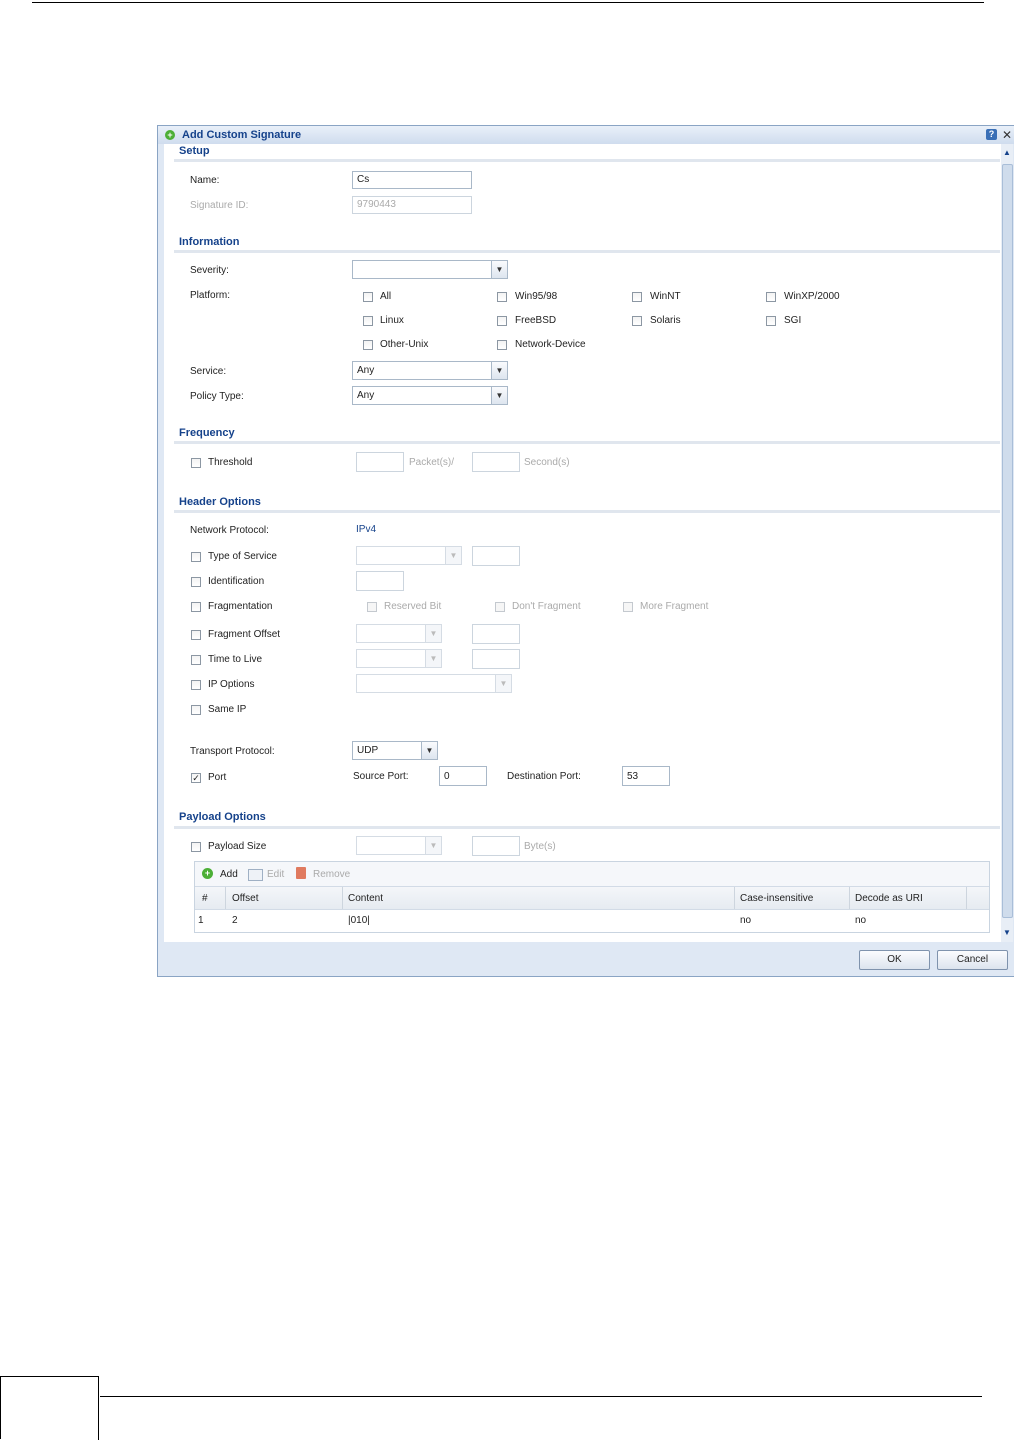 Image resolution: width=1014 pixels, height=1440 pixels. What do you see at coordinates (207, 873) in the screenshot?
I see `add-icon: +` at bounding box center [207, 873].